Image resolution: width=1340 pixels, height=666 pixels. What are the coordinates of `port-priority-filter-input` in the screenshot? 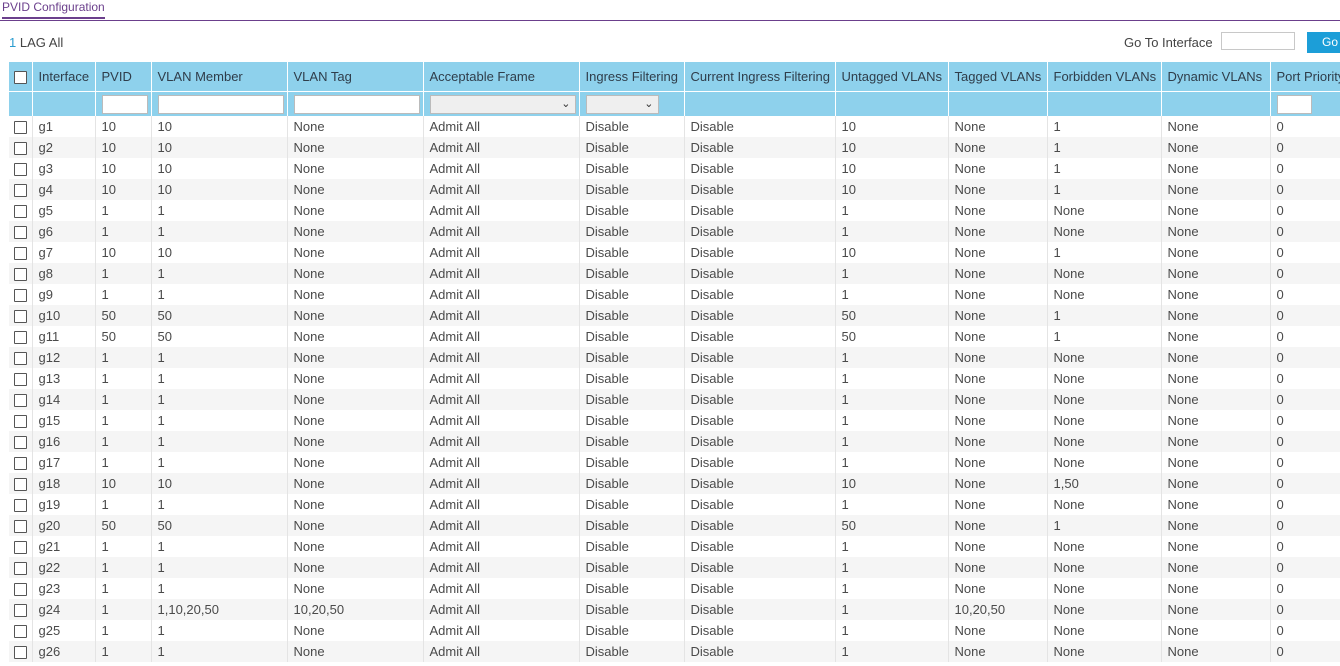 It's located at (1294, 104).